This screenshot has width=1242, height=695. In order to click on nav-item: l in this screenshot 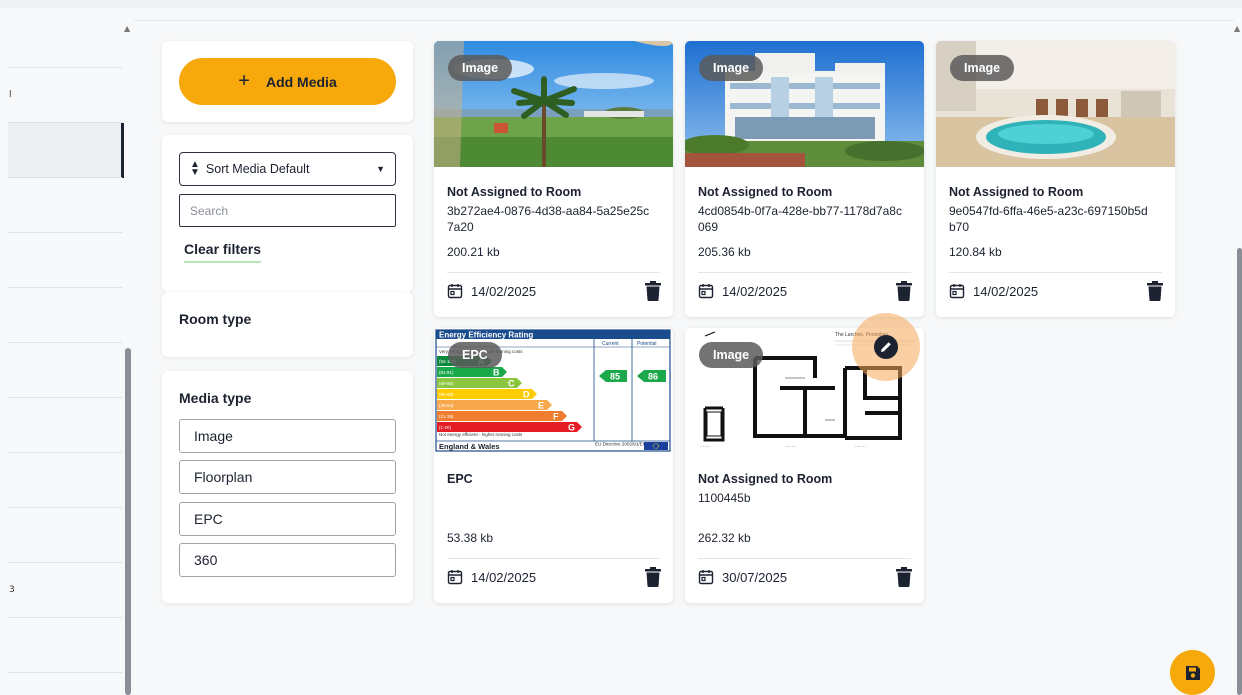, I will do `click(65, 94)`.